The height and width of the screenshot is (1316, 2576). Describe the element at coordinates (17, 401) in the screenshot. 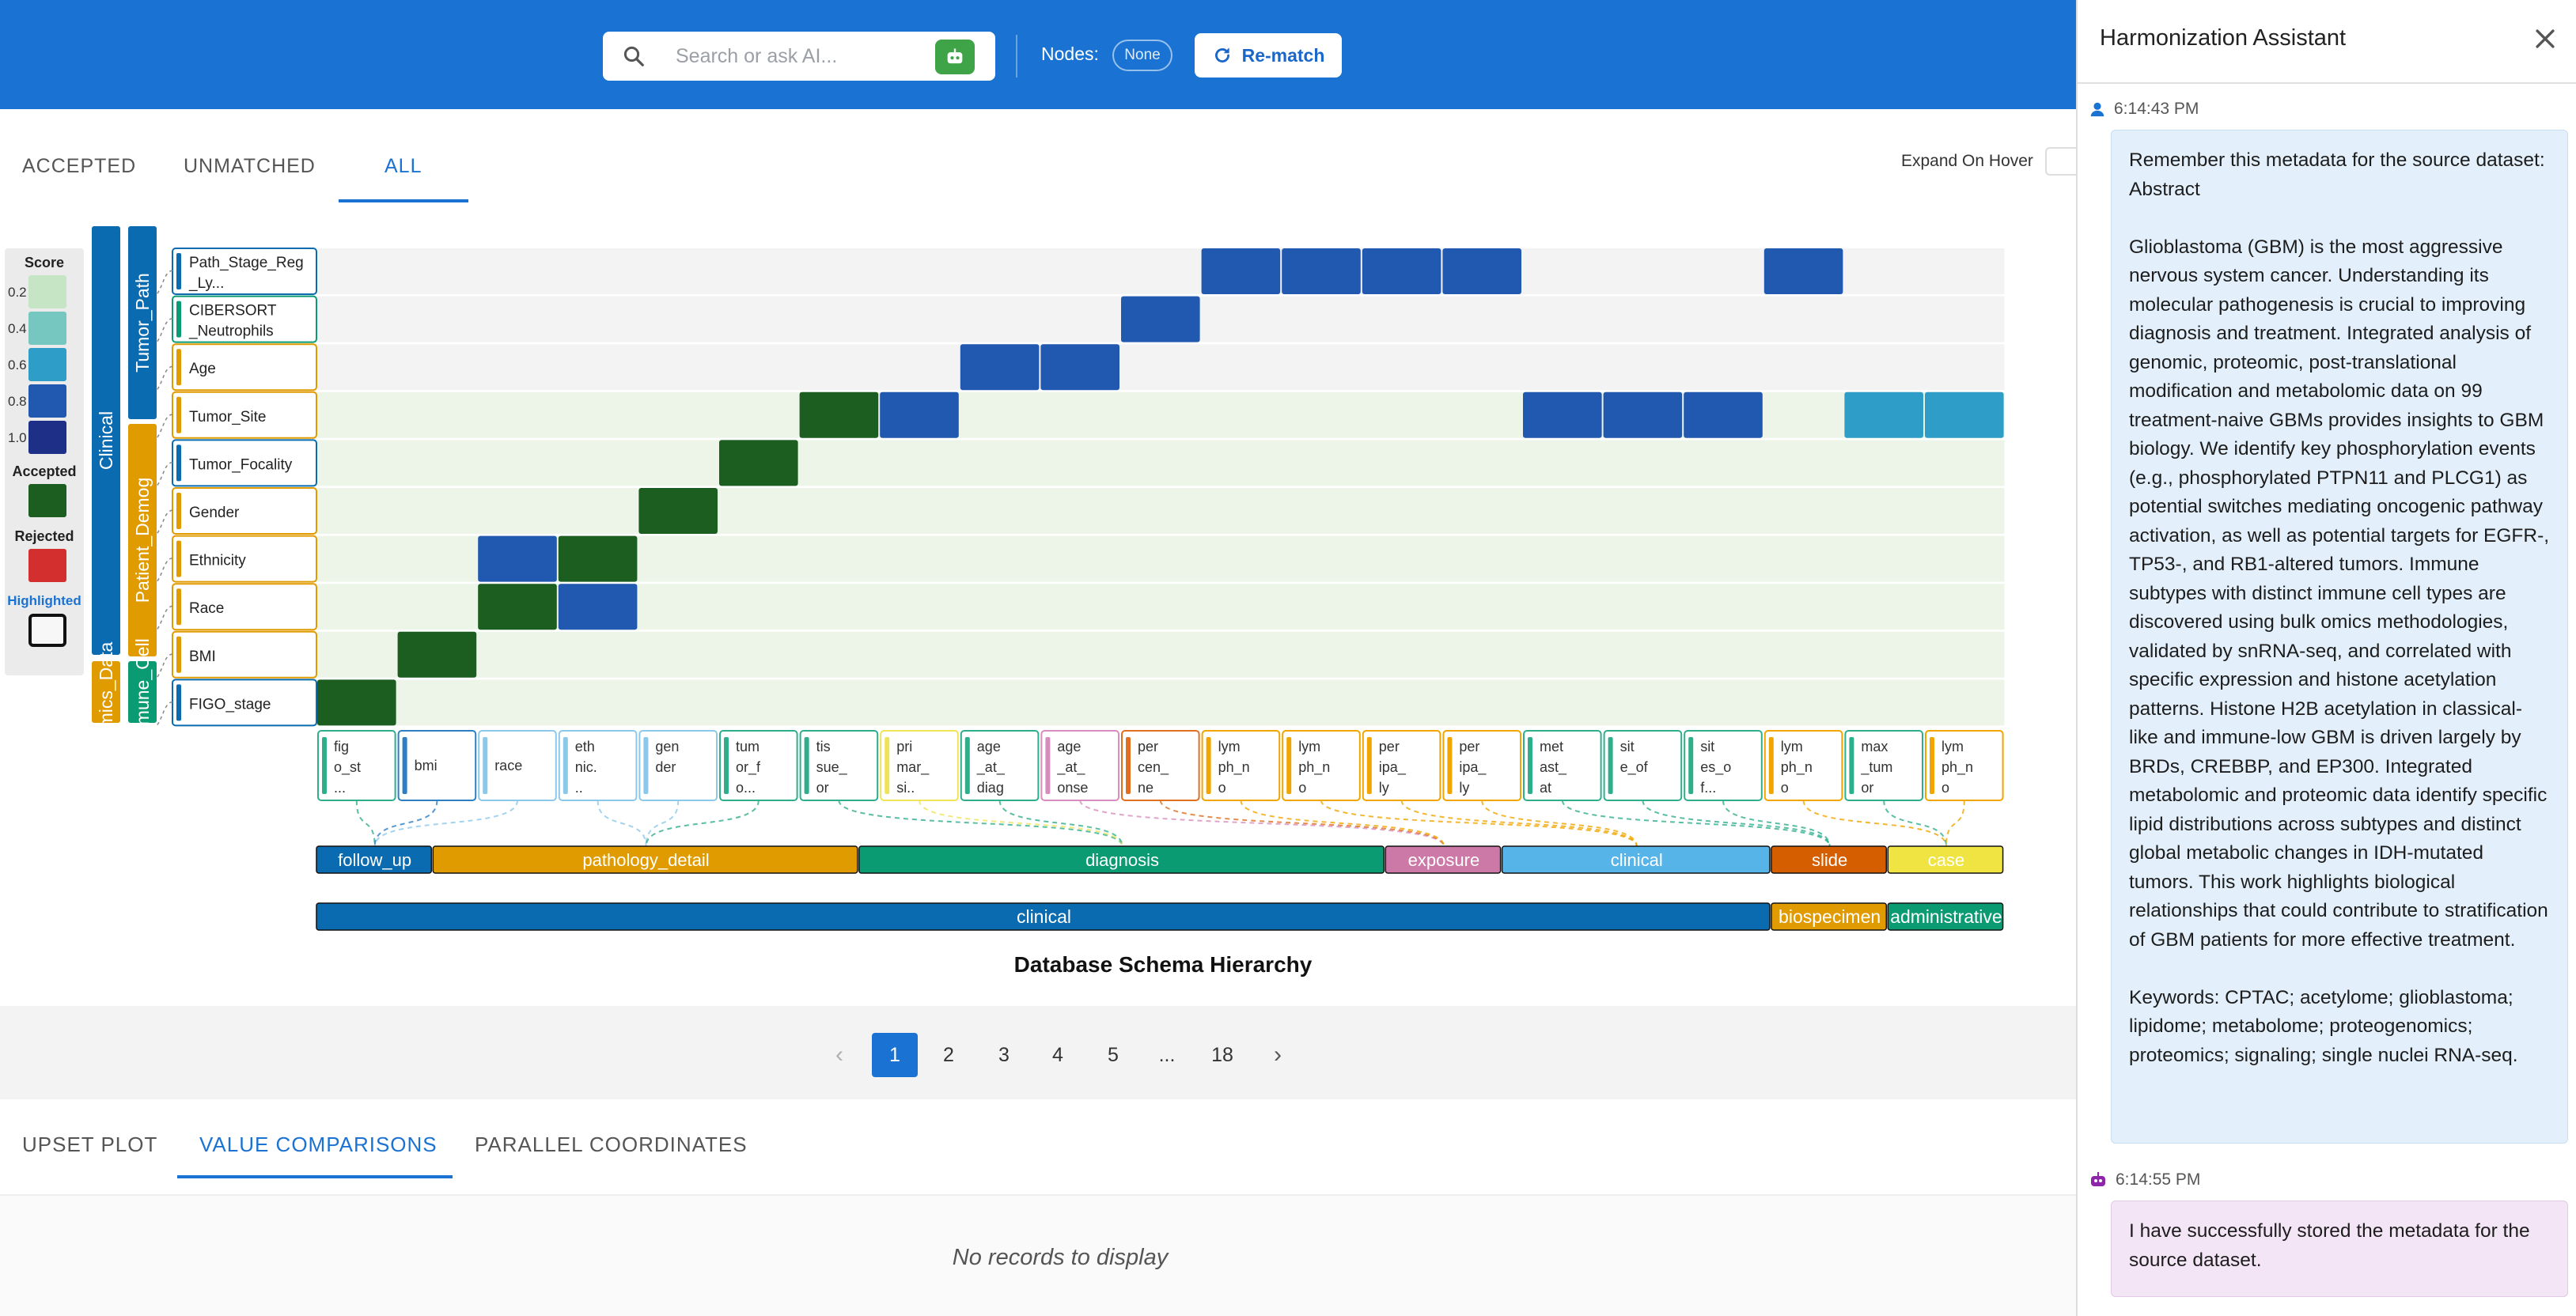

I see `legend-tick: 0.8` at that location.